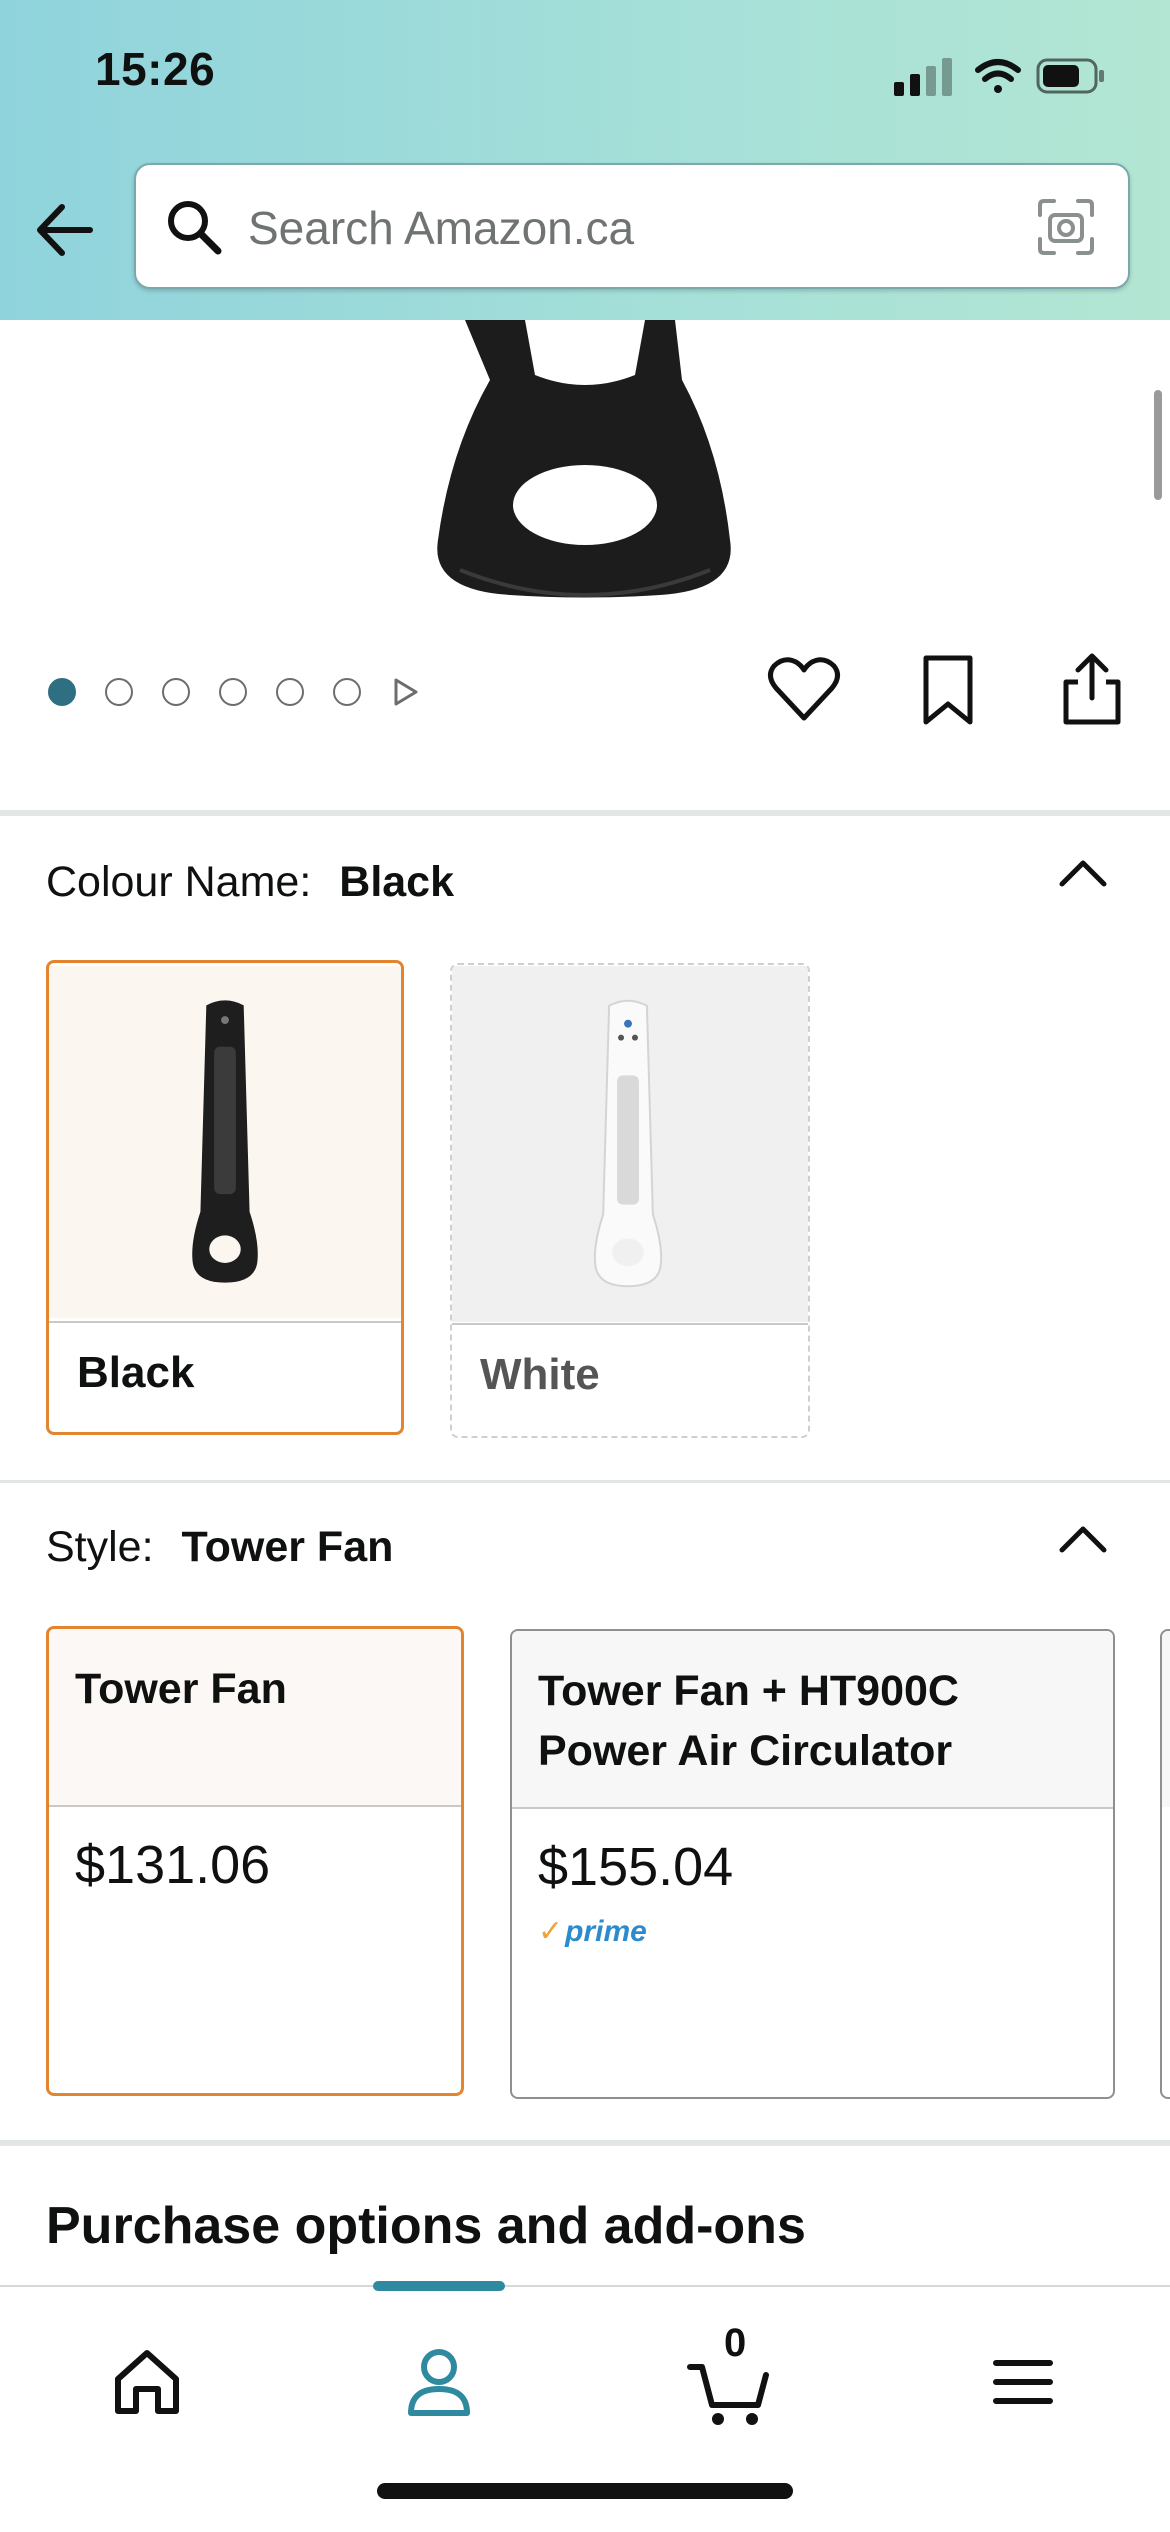  Describe the element at coordinates (426, 2226) in the screenshot. I see `purchase-options-heading: Purchase options and add-ons` at that location.